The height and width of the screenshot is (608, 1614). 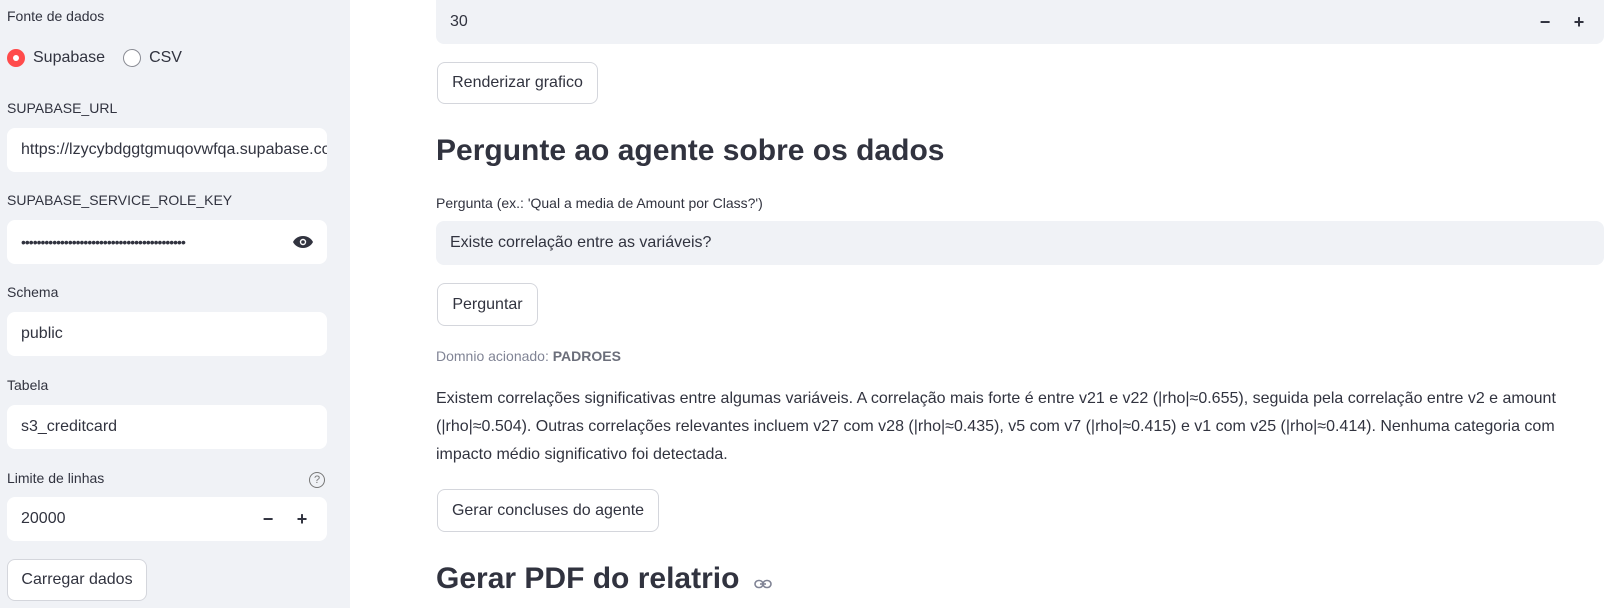 I want to click on table-label: Tabela, so click(x=28, y=385).